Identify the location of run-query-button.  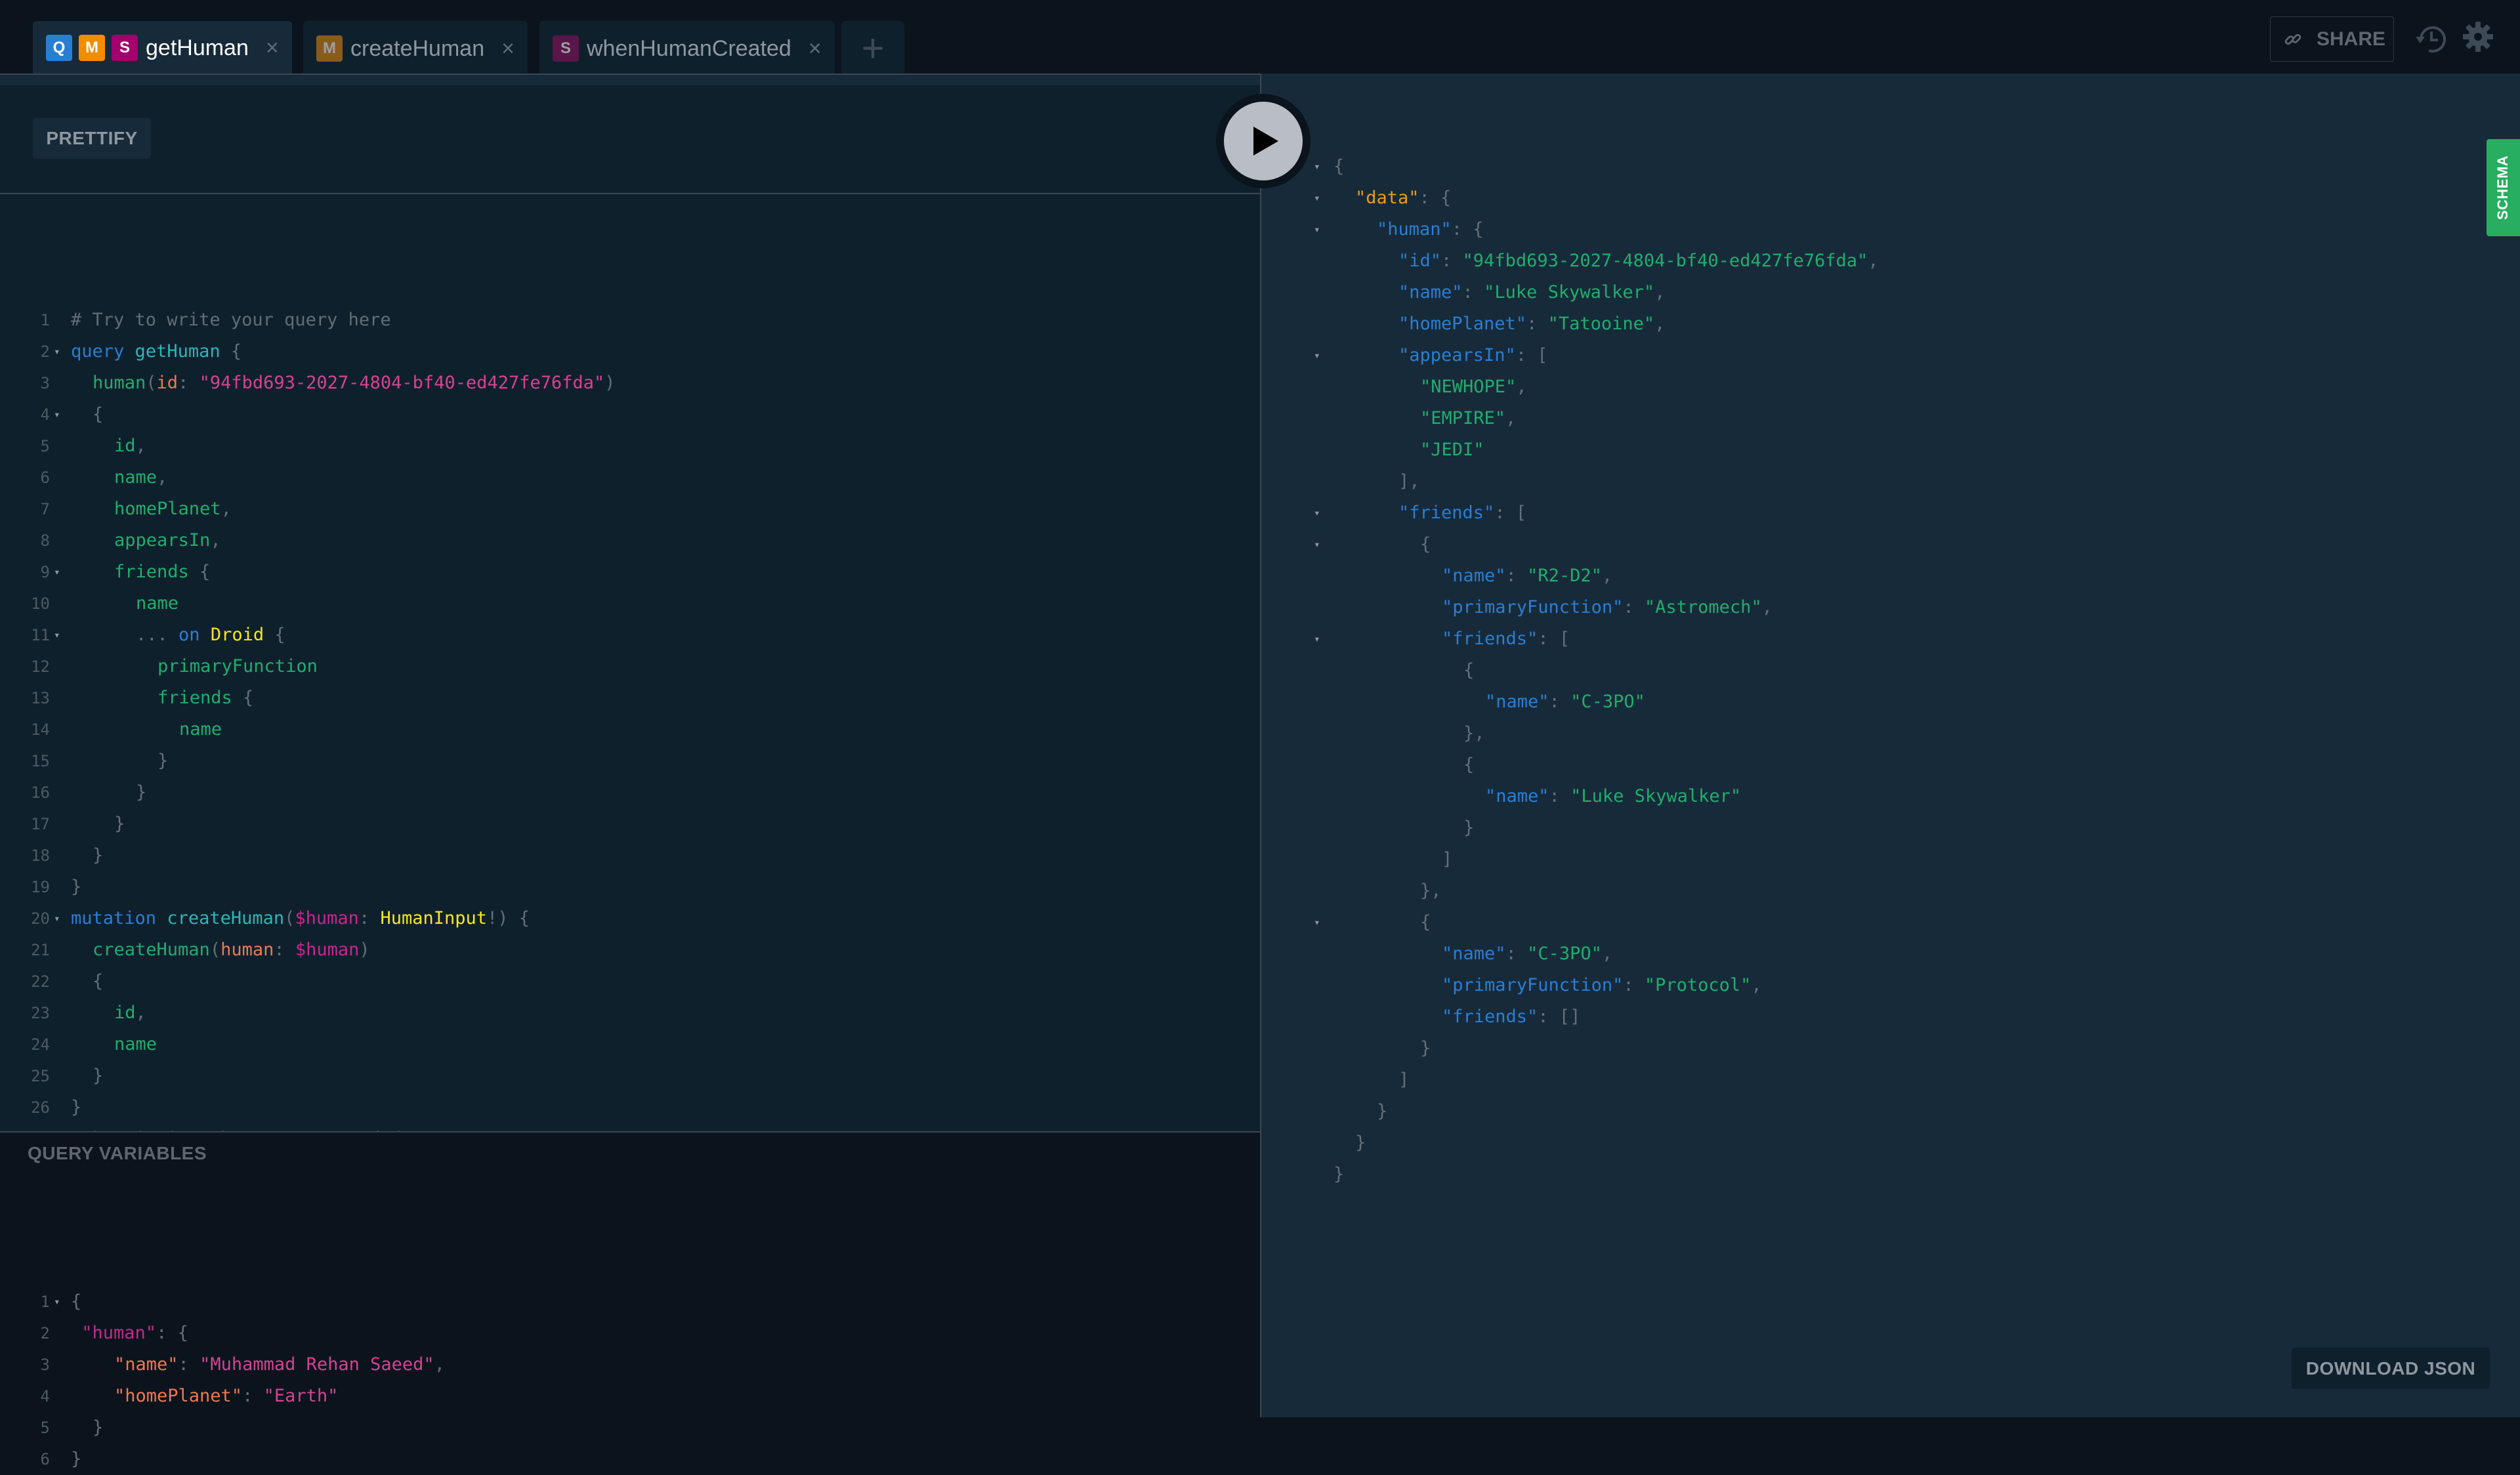
(1263, 141).